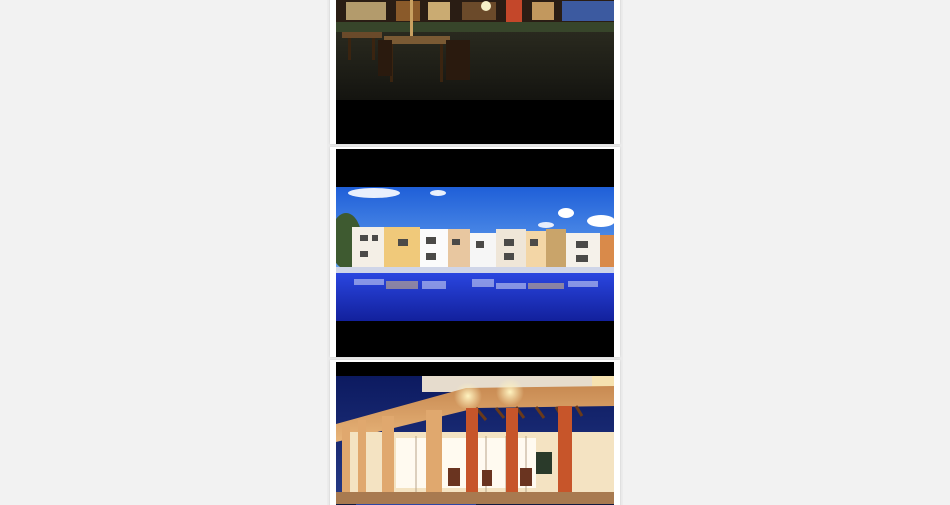  I want to click on photo-townhouses-pool, so click(475, 253).